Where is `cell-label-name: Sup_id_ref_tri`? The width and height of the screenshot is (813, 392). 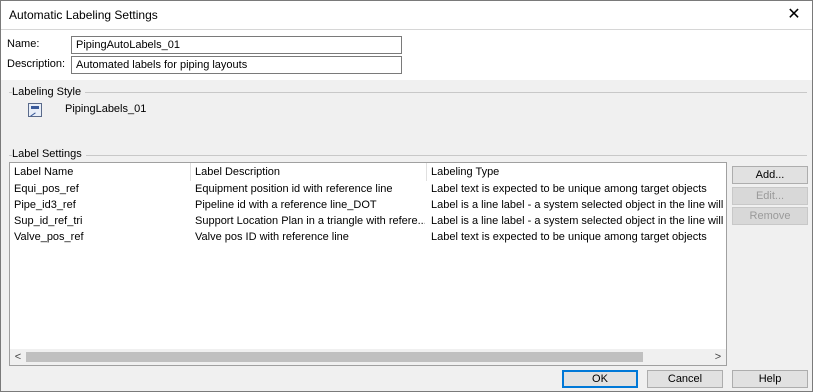
cell-label-name: Sup_id_ref_tri is located at coordinates (48, 221).